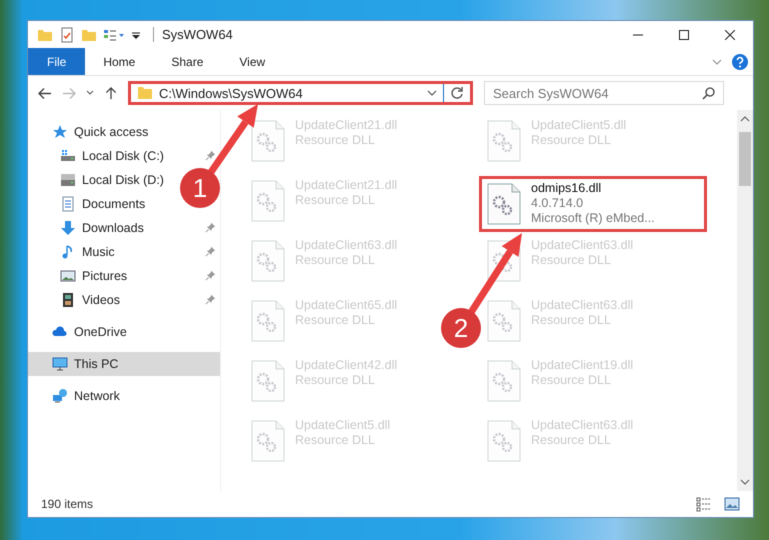 The height and width of the screenshot is (540, 769). Describe the element at coordinates (432, 93) in the screenshot. I see `dropdown-chevron-icon` at that location.